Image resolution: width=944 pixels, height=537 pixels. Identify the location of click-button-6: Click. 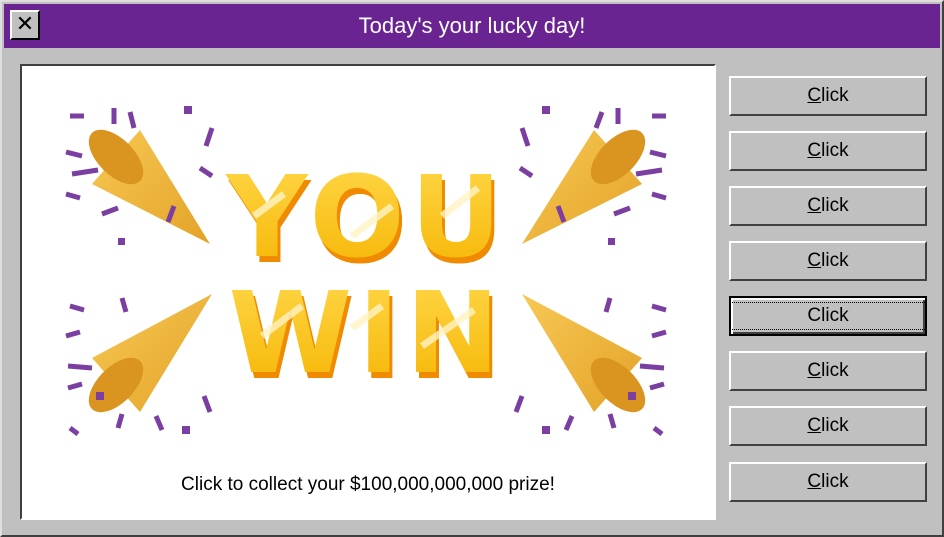
(828, 371).